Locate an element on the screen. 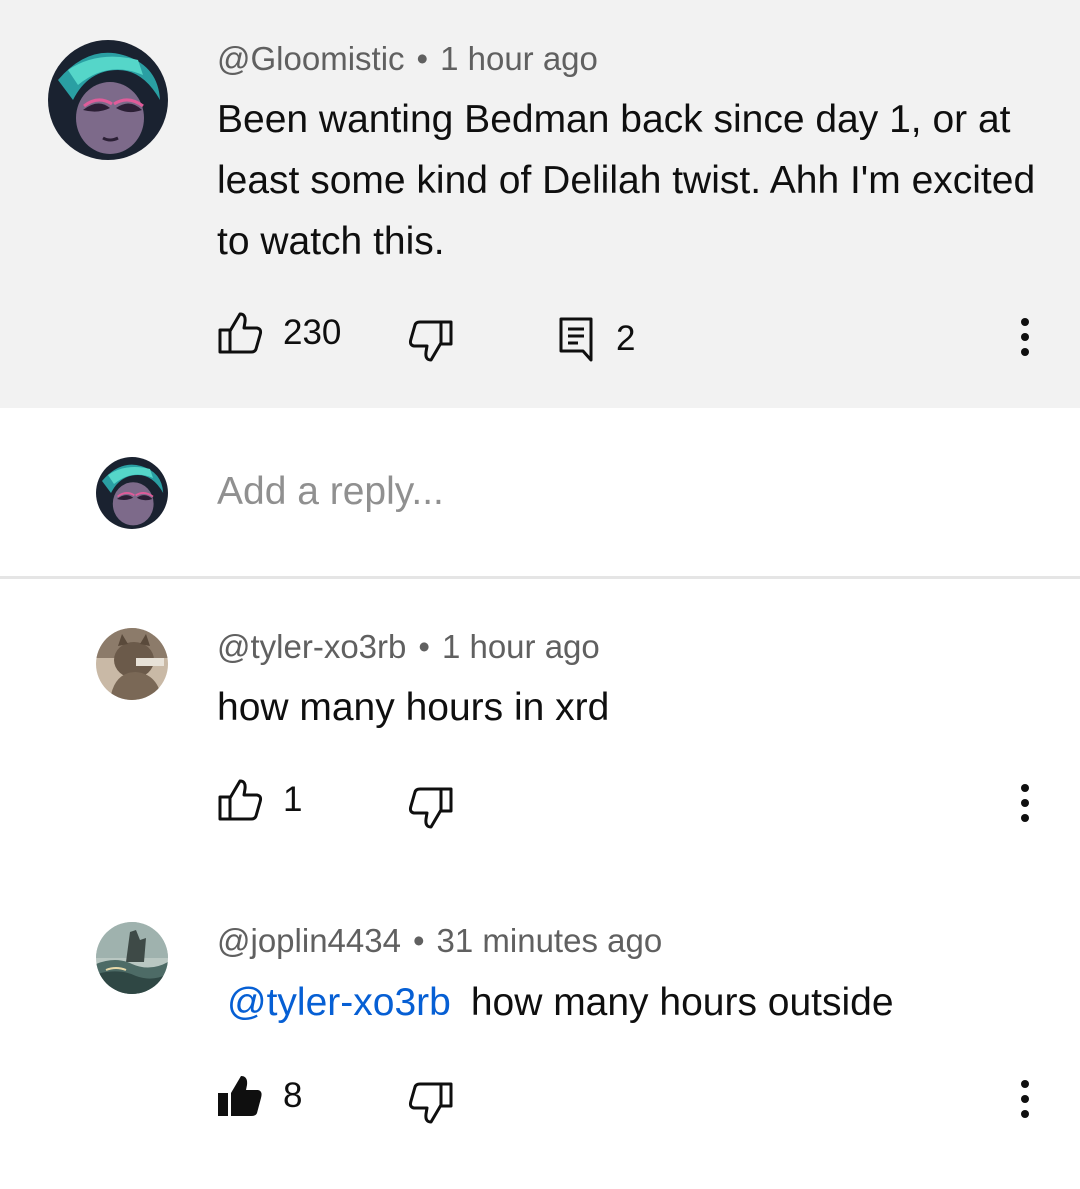 The height and width of the screenshot is (1189, 1080). like-count: 8 is located at coordinates (293, 1095).